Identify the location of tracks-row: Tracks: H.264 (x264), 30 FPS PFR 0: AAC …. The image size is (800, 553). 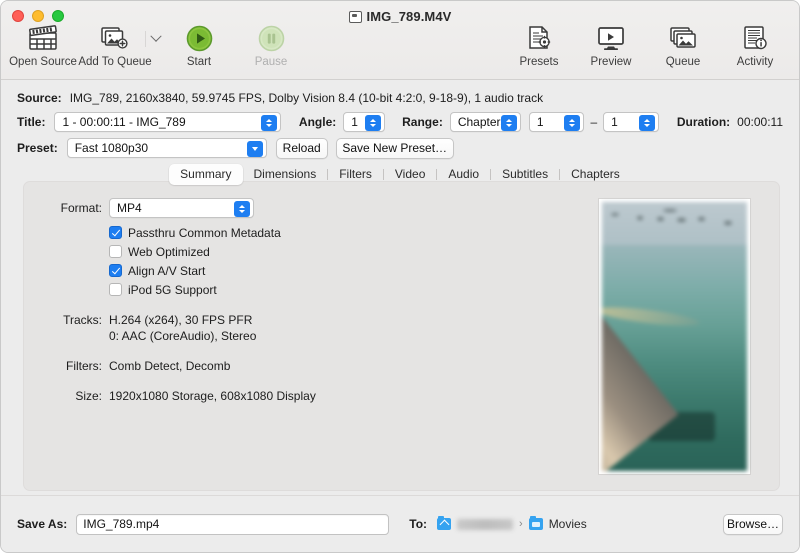
(239, 328).